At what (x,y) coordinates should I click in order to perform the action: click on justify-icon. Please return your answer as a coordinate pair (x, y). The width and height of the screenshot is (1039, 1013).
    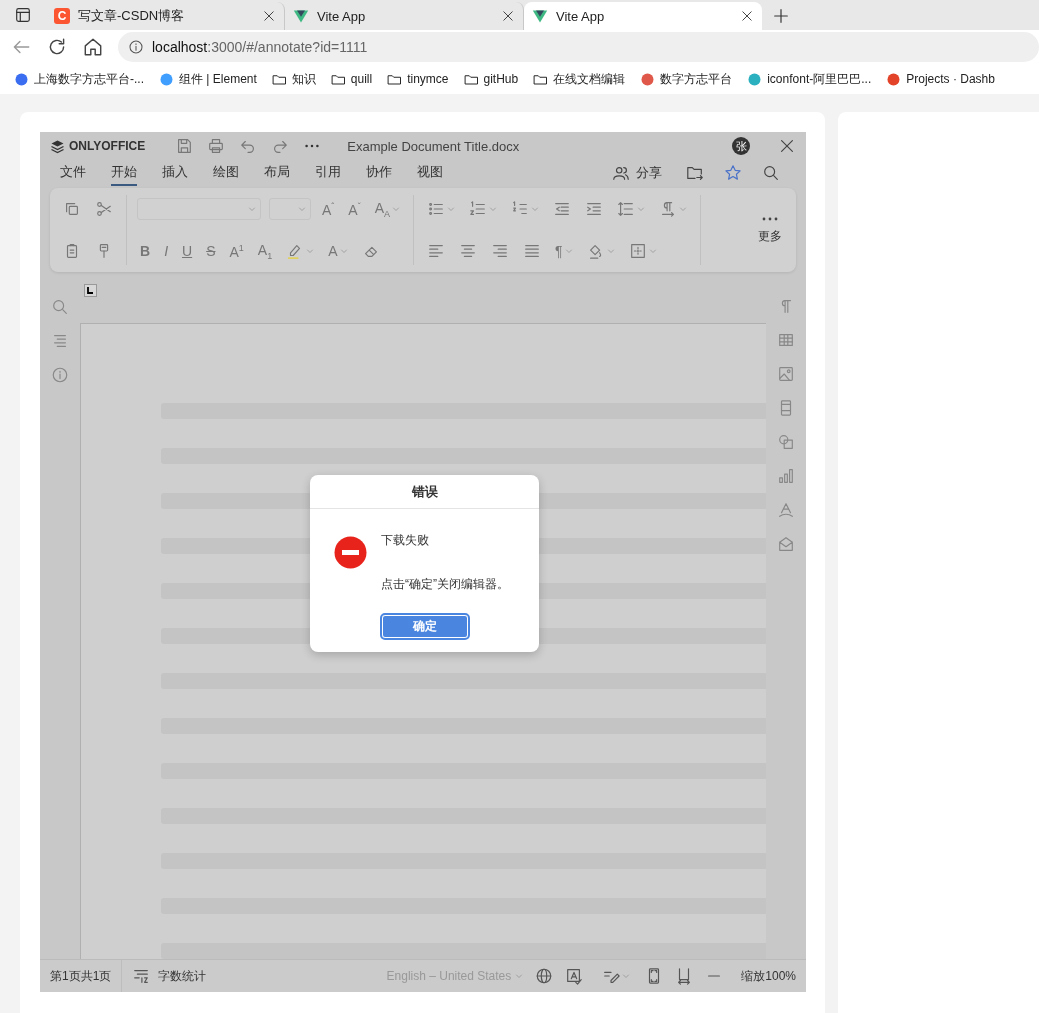
    Looking at the image, I should click on (532, 251).